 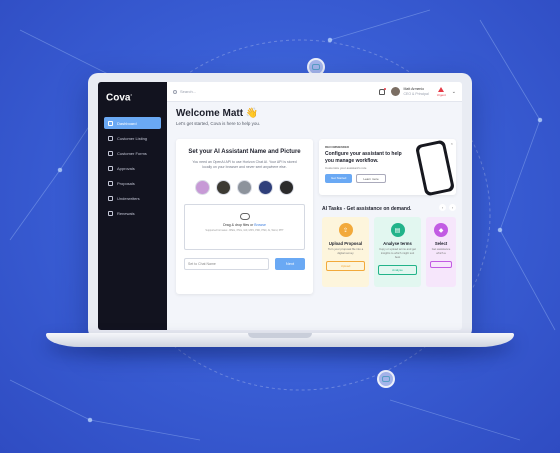 I want to click on chevron-down-icon: ⌄, so click(x=454, y=92).